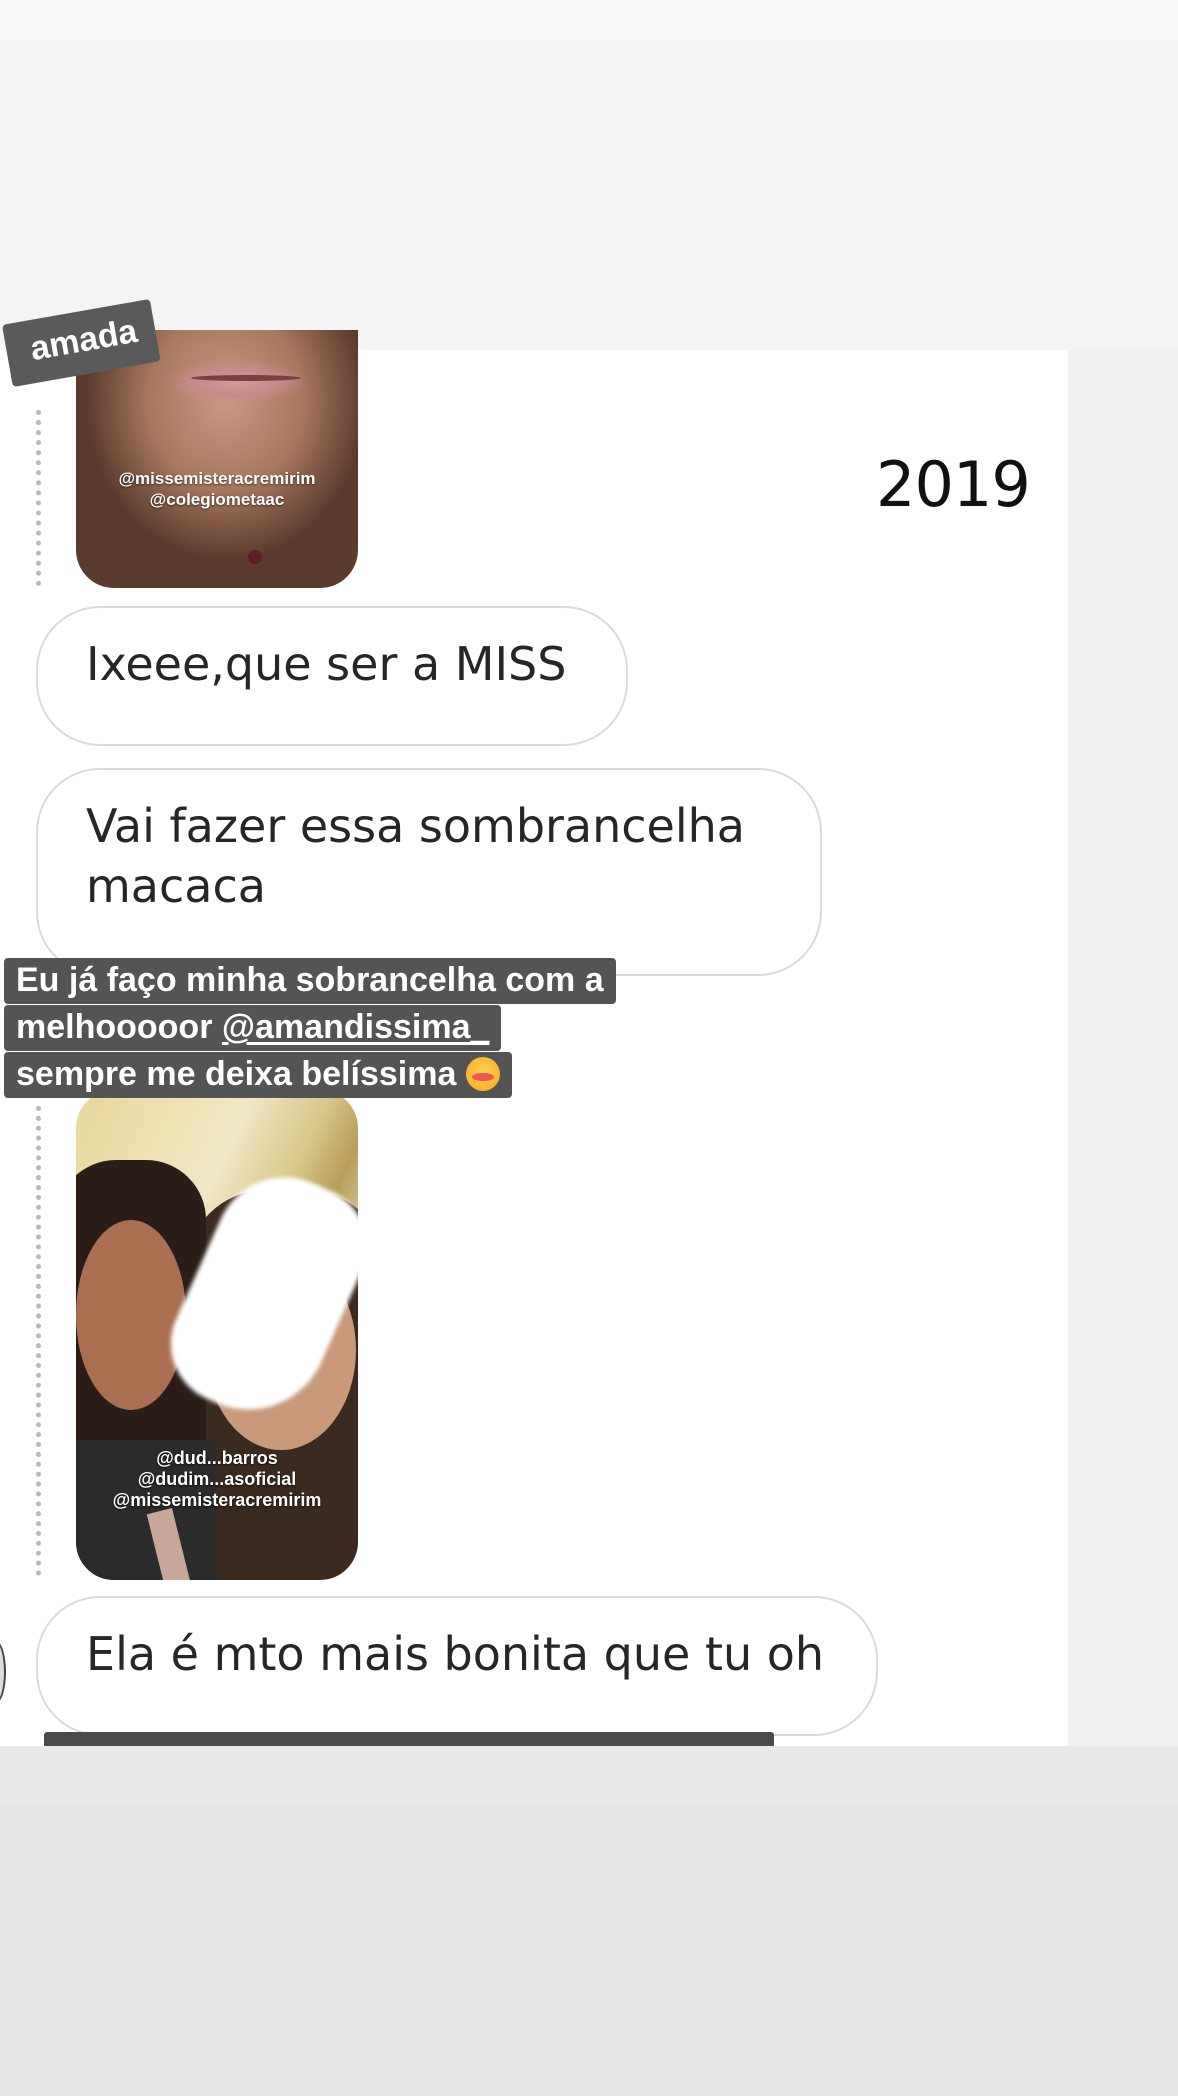 This screenshot has height=2096, width=1178. I want to click on story-caption-cropped, so click(409, 1739).